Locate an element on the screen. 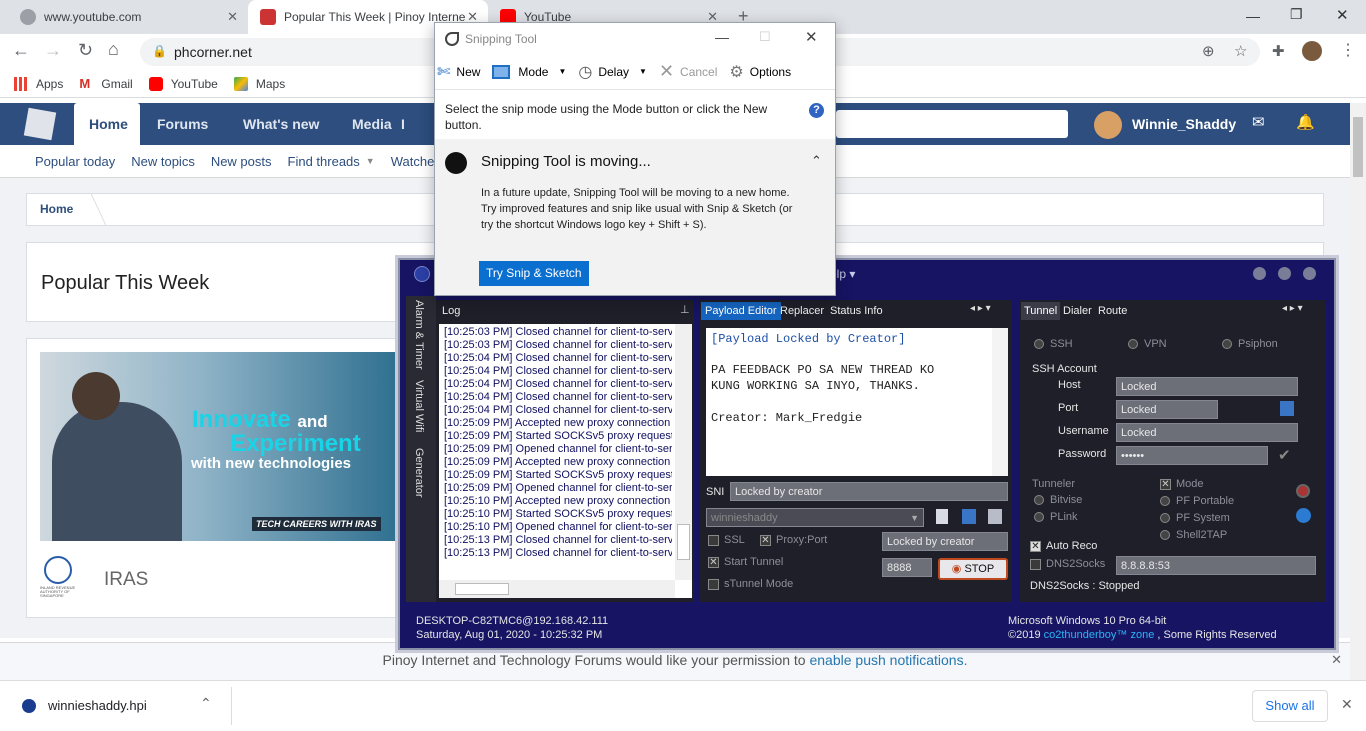  enable-push-link: enable push notifications. is located at coordinates (888, 660).